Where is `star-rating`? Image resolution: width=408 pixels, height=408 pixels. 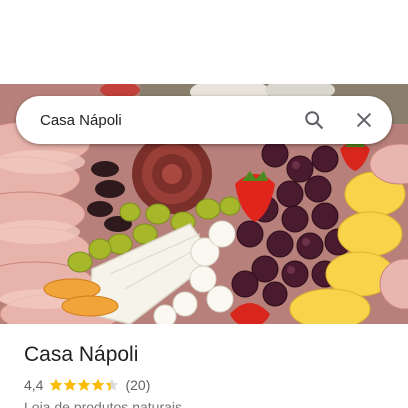 star-rating is located at coordinates (84, 385).